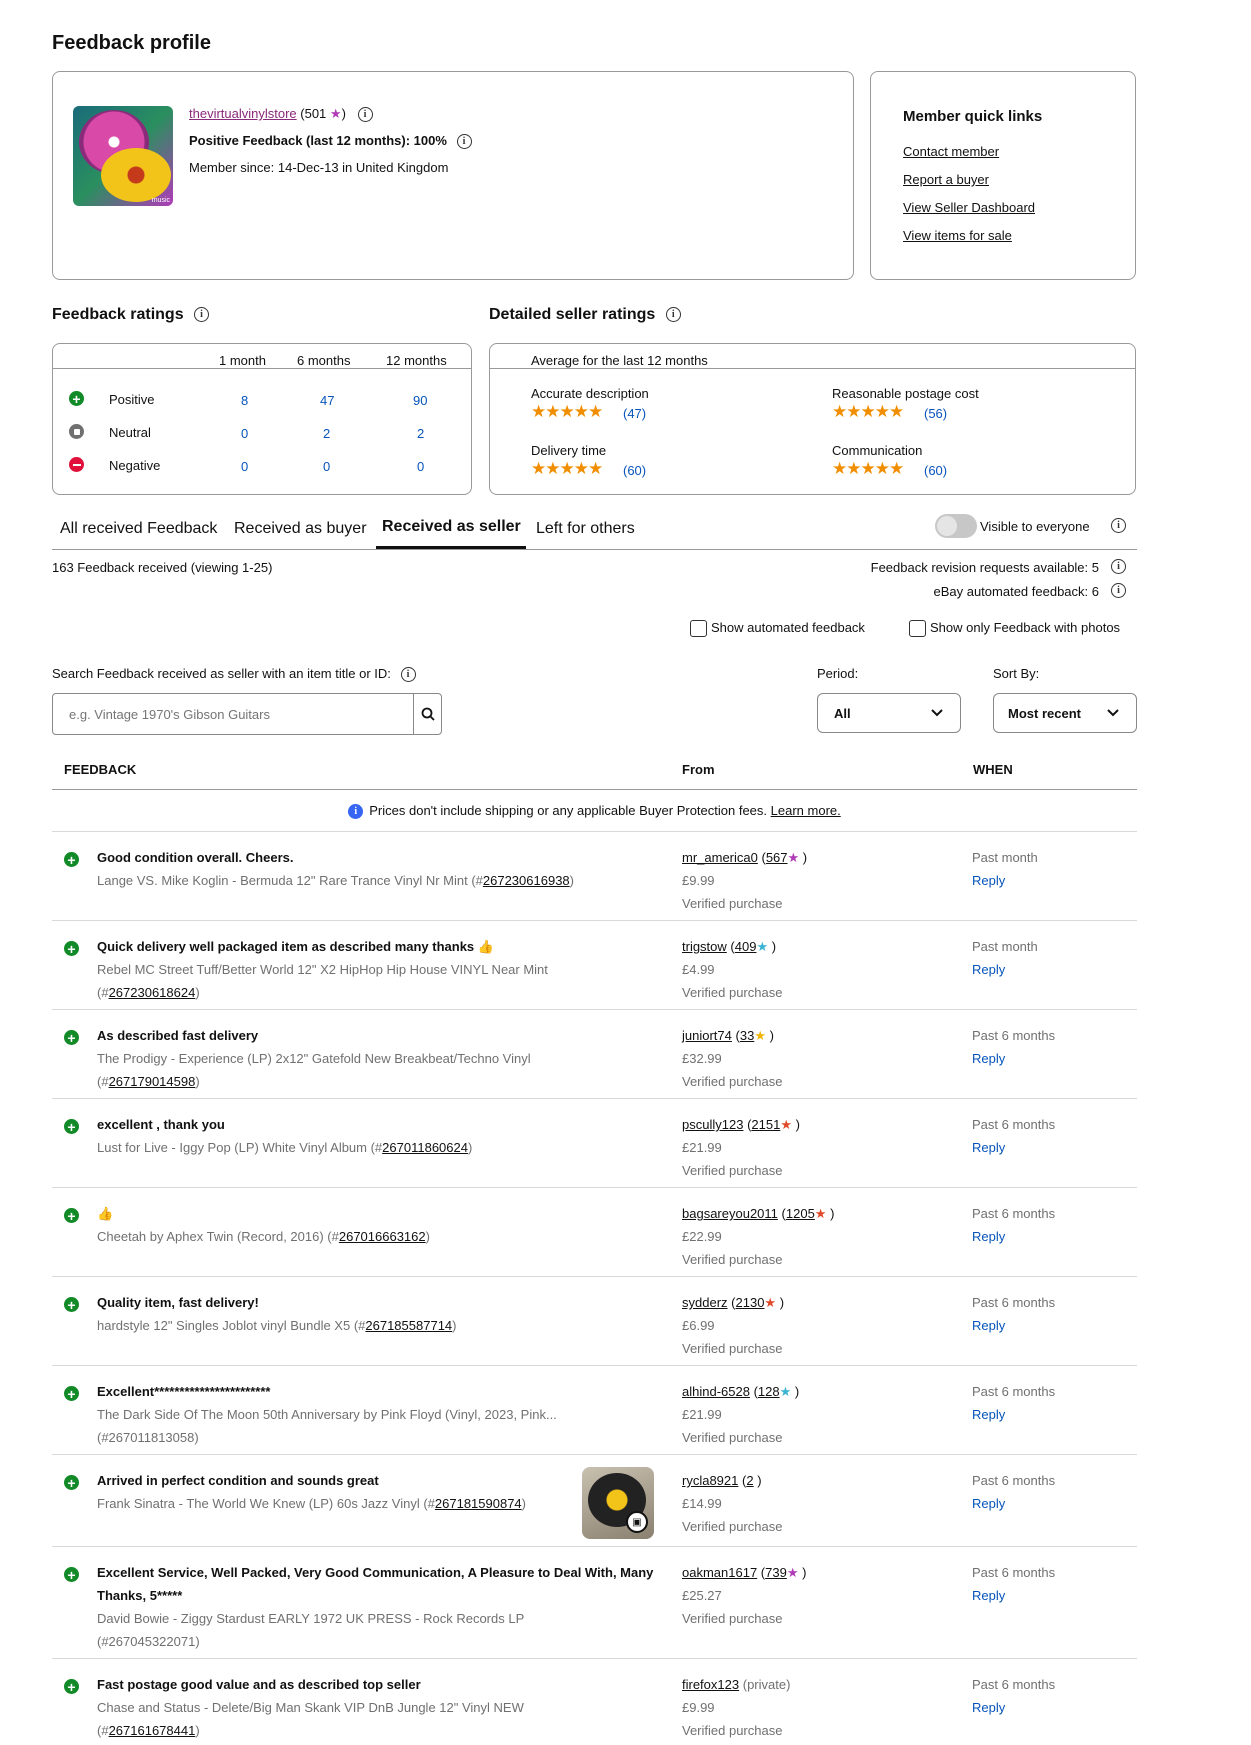 This screenshot has height=1745, width=1251. I want to click on buyer-username-link: alhind-6528, so click(716, 1391).